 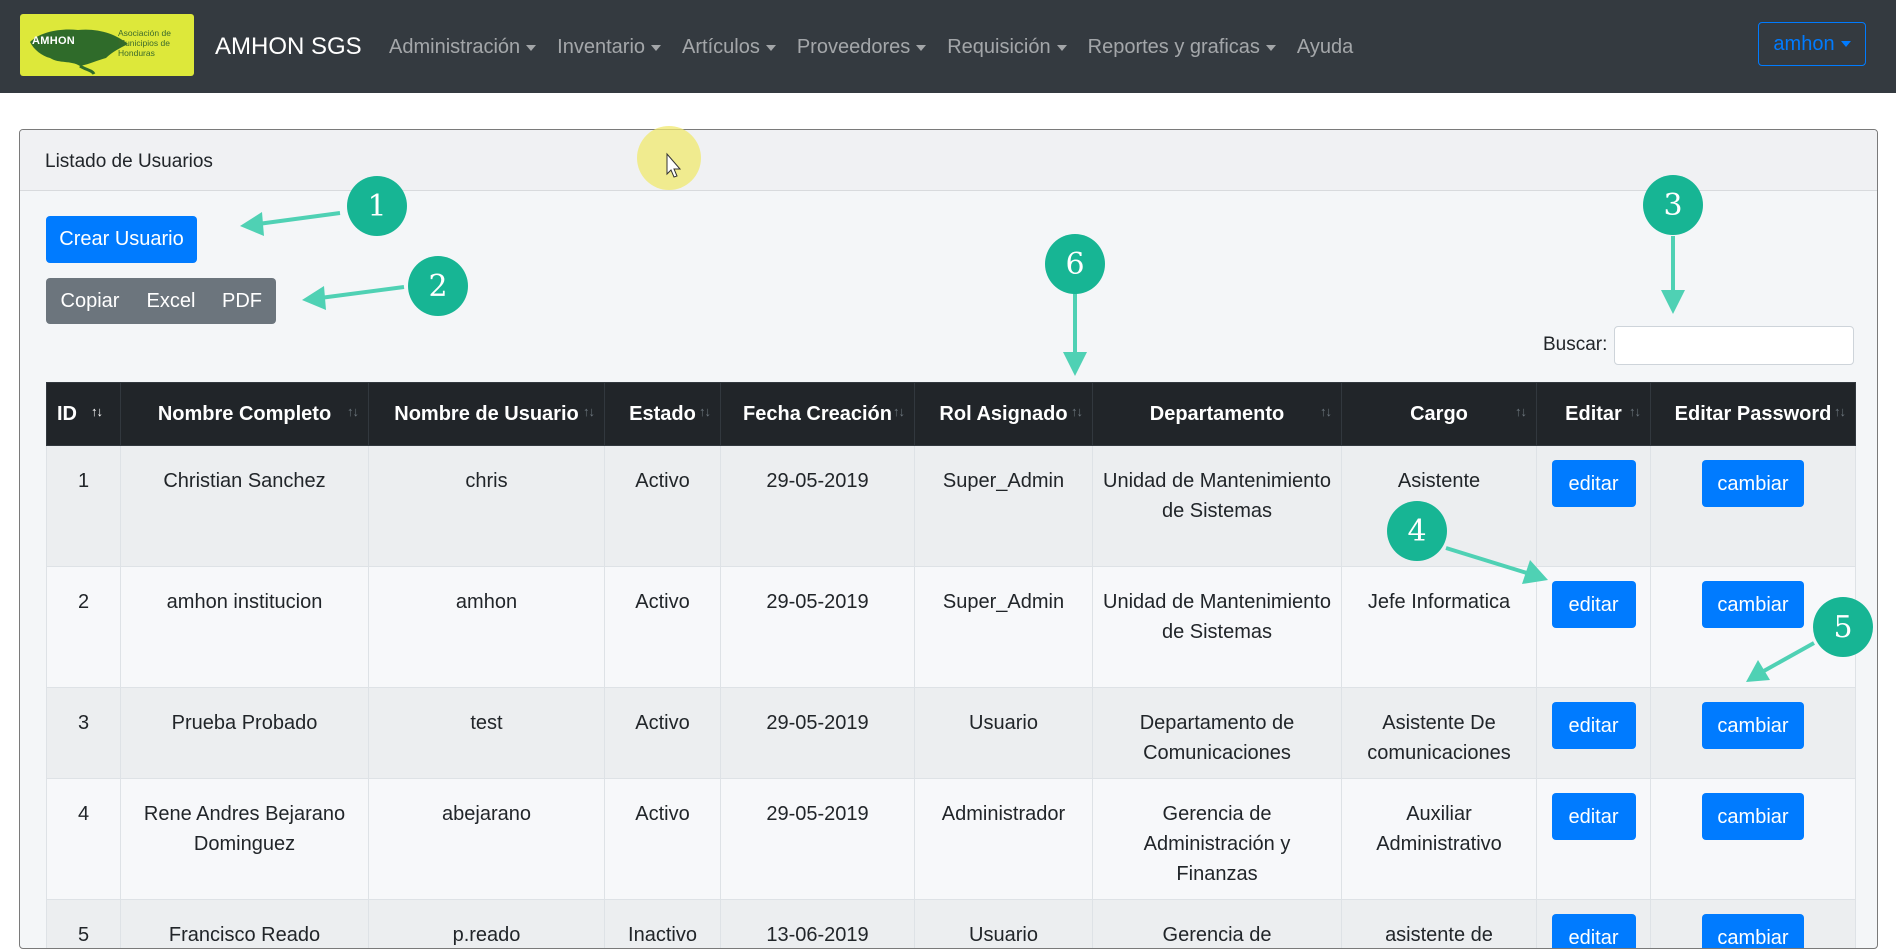 I want to click on annotation-marker-4: 4, so click(x=1417, y=531).